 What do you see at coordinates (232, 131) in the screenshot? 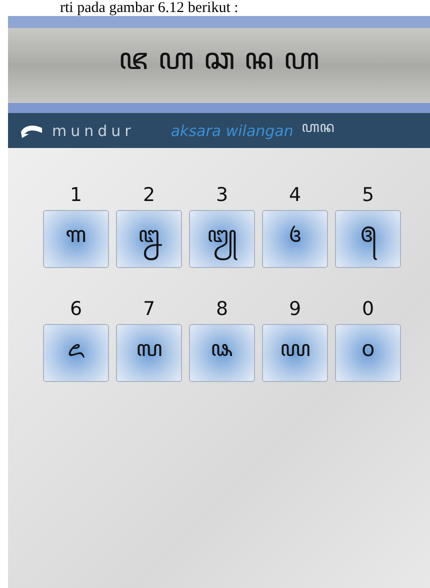
I see `section-title: aksara wilangan` at bounding box center [232, 131].